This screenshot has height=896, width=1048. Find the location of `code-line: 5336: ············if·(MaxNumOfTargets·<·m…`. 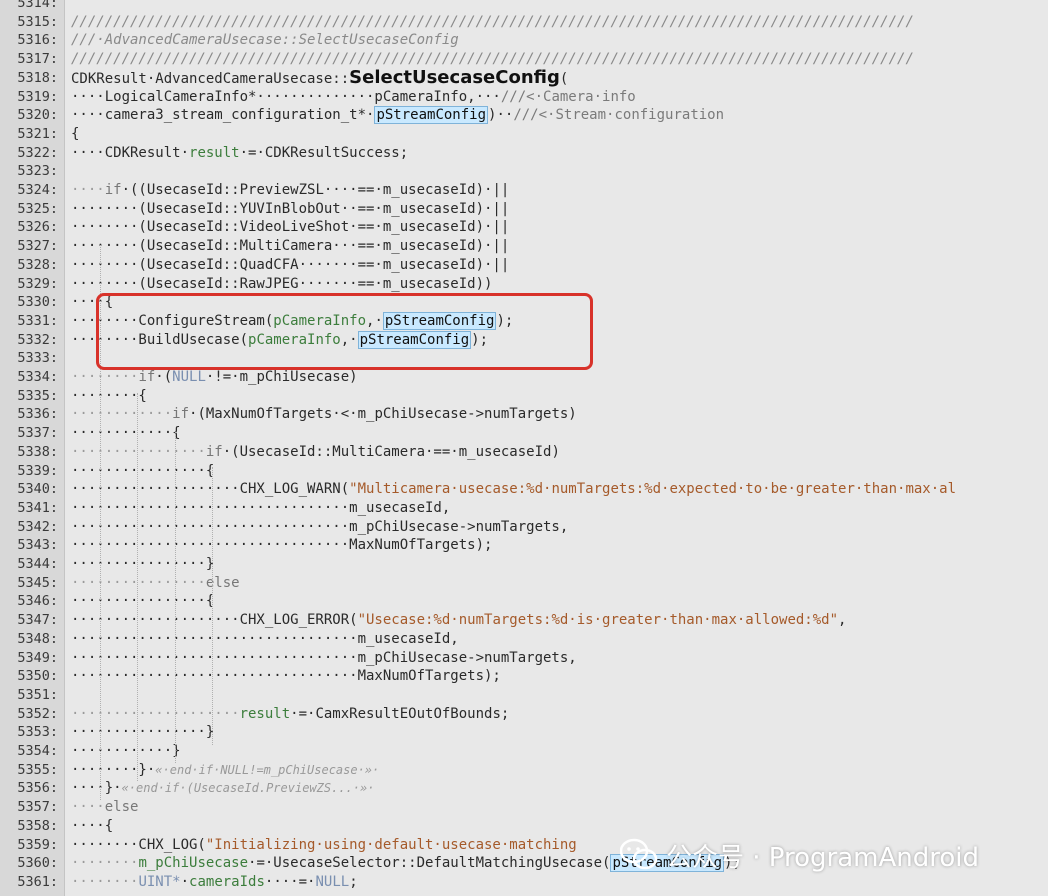

code-line: 5336: ············if·(MaxNumOfTargets·<·m… is located at coordinates (524, 414).